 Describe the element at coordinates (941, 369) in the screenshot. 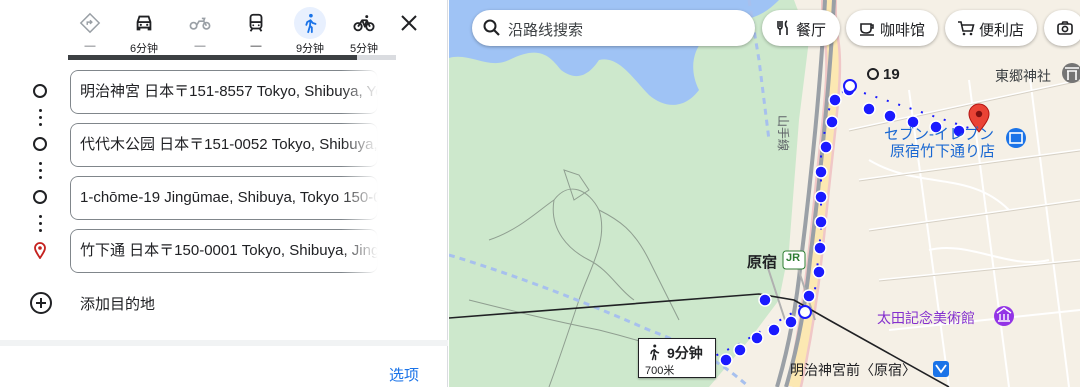

I see `metro-badge` at that location.